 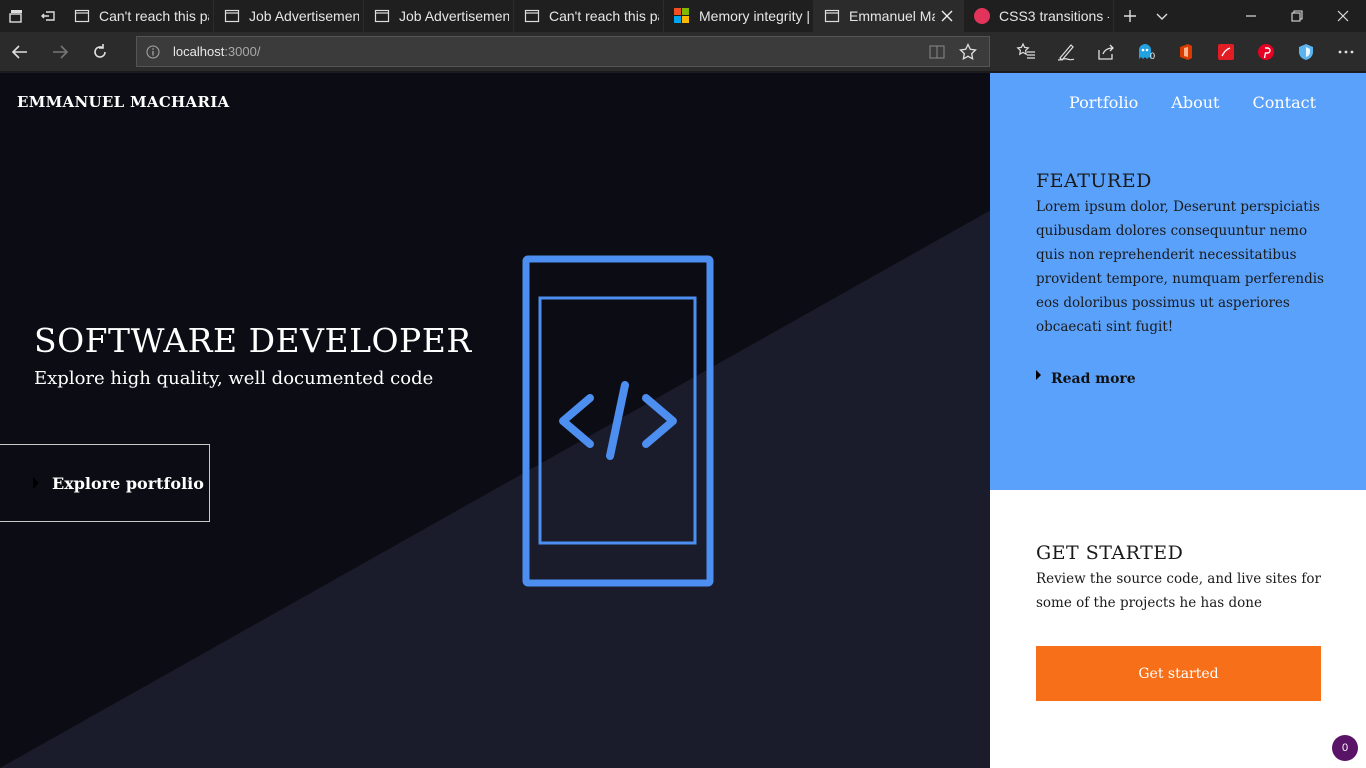 I want to click on reading-view-icon, so click(x=937, y=52).